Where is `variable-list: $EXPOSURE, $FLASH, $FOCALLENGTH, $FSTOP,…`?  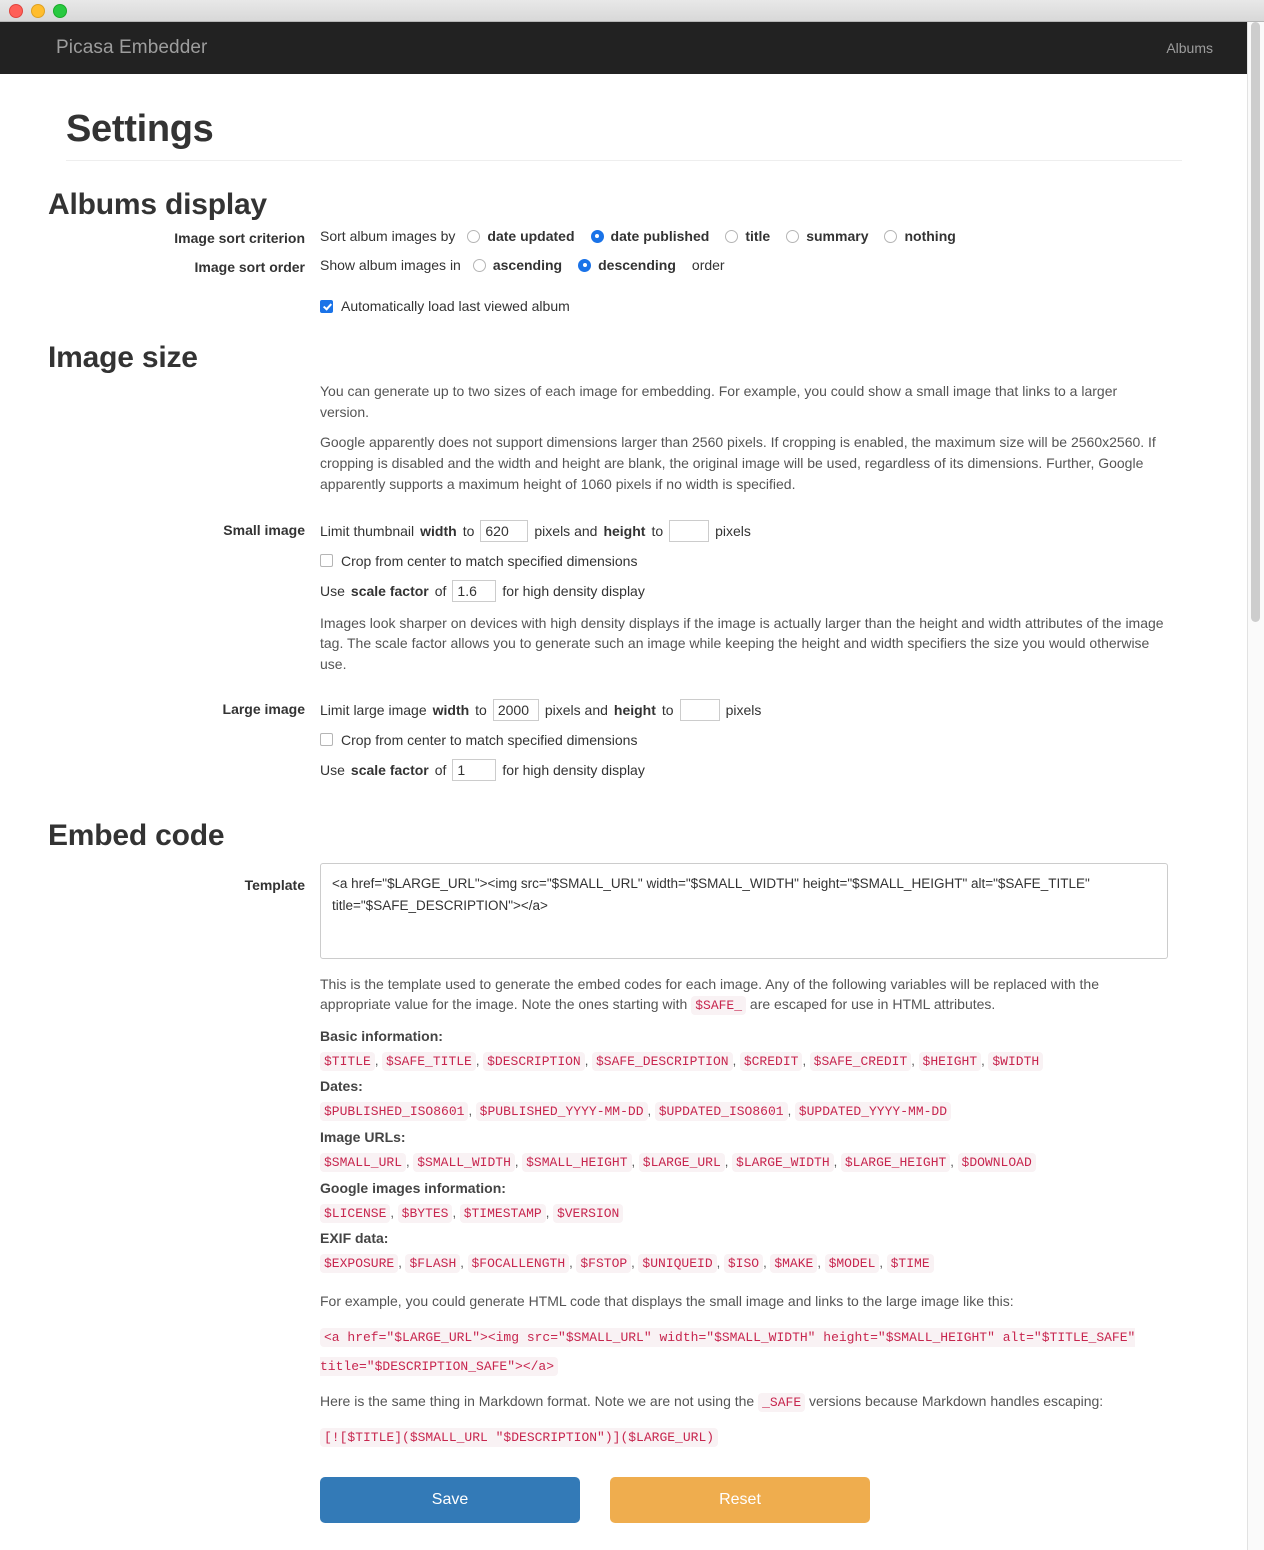 variable-list: $EXPOSURE, $FLASH, $FOCALLENGTH, $FSTOP,… is located at coordinates (750, 1263).